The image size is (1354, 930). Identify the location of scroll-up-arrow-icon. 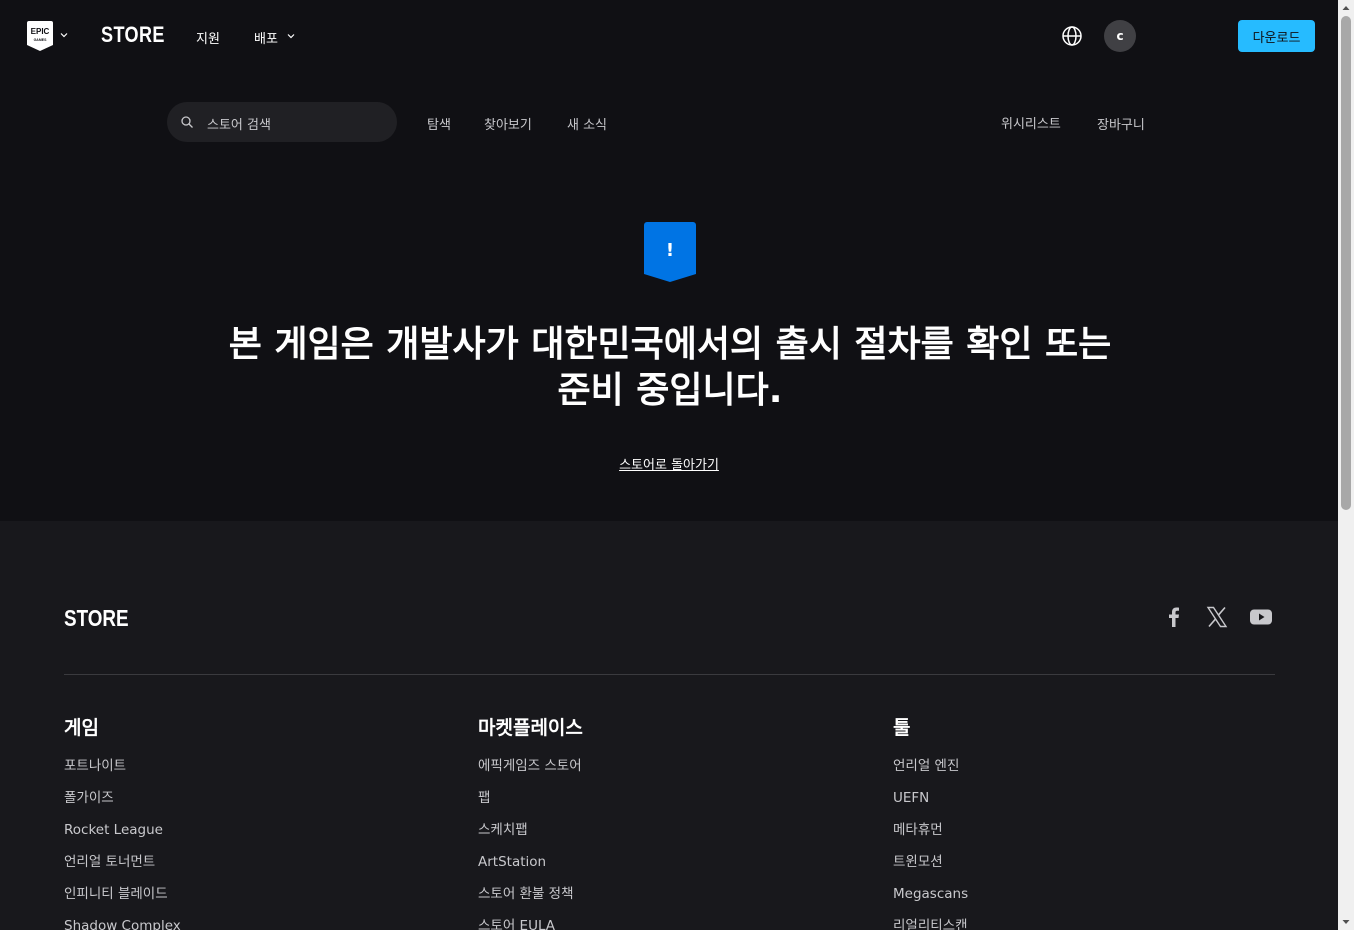
(1346, 8).